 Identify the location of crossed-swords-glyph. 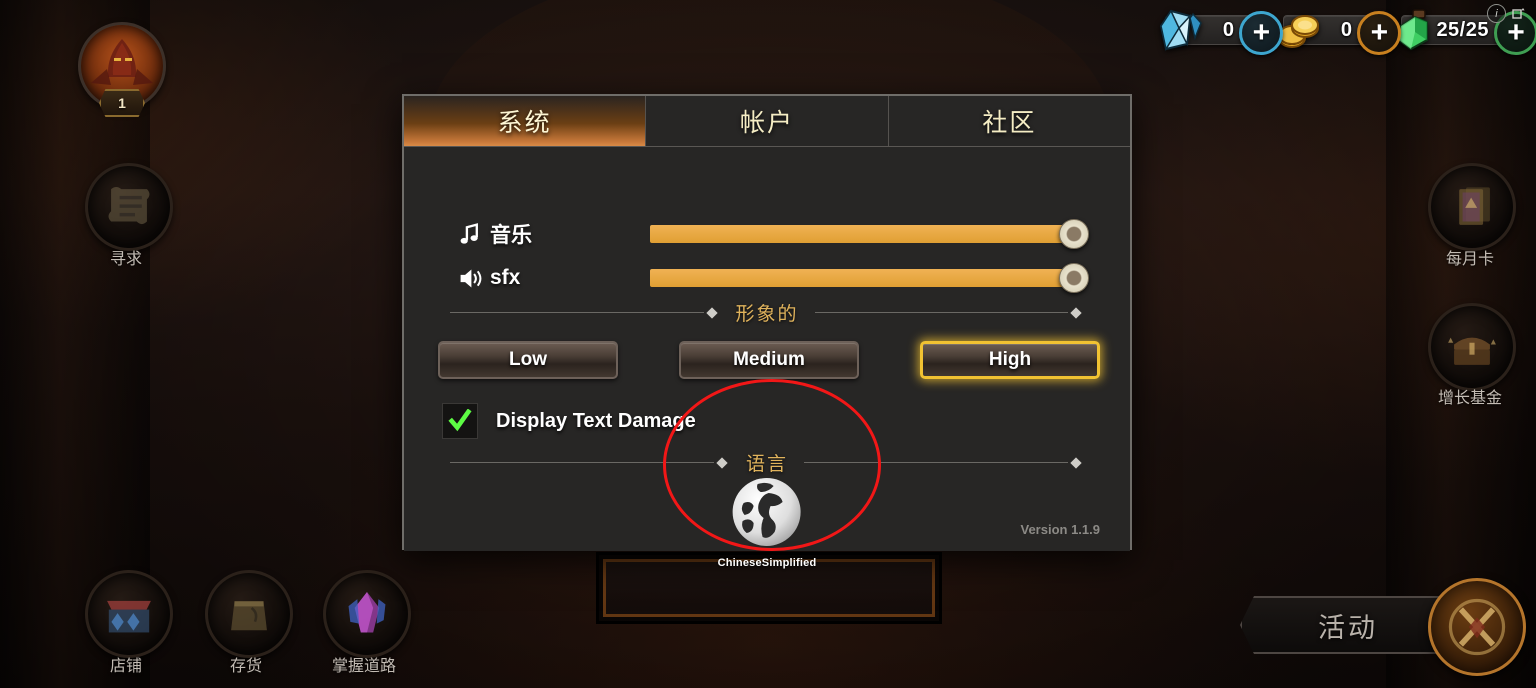
(1477, 627).